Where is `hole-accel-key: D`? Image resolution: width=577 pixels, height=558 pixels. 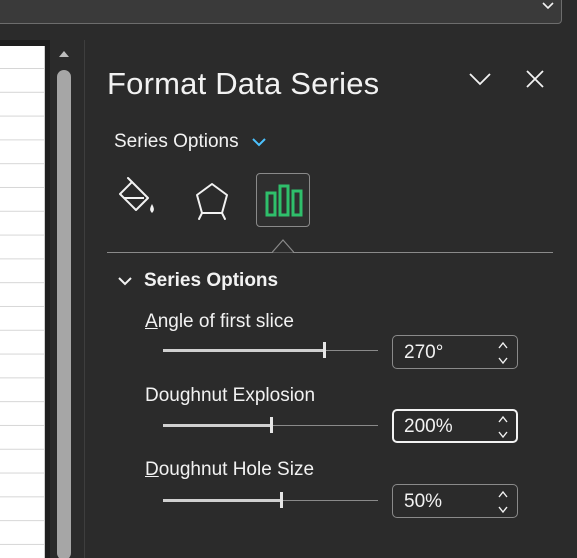
hole-accel-key: D is located at coordinates (152, 469).